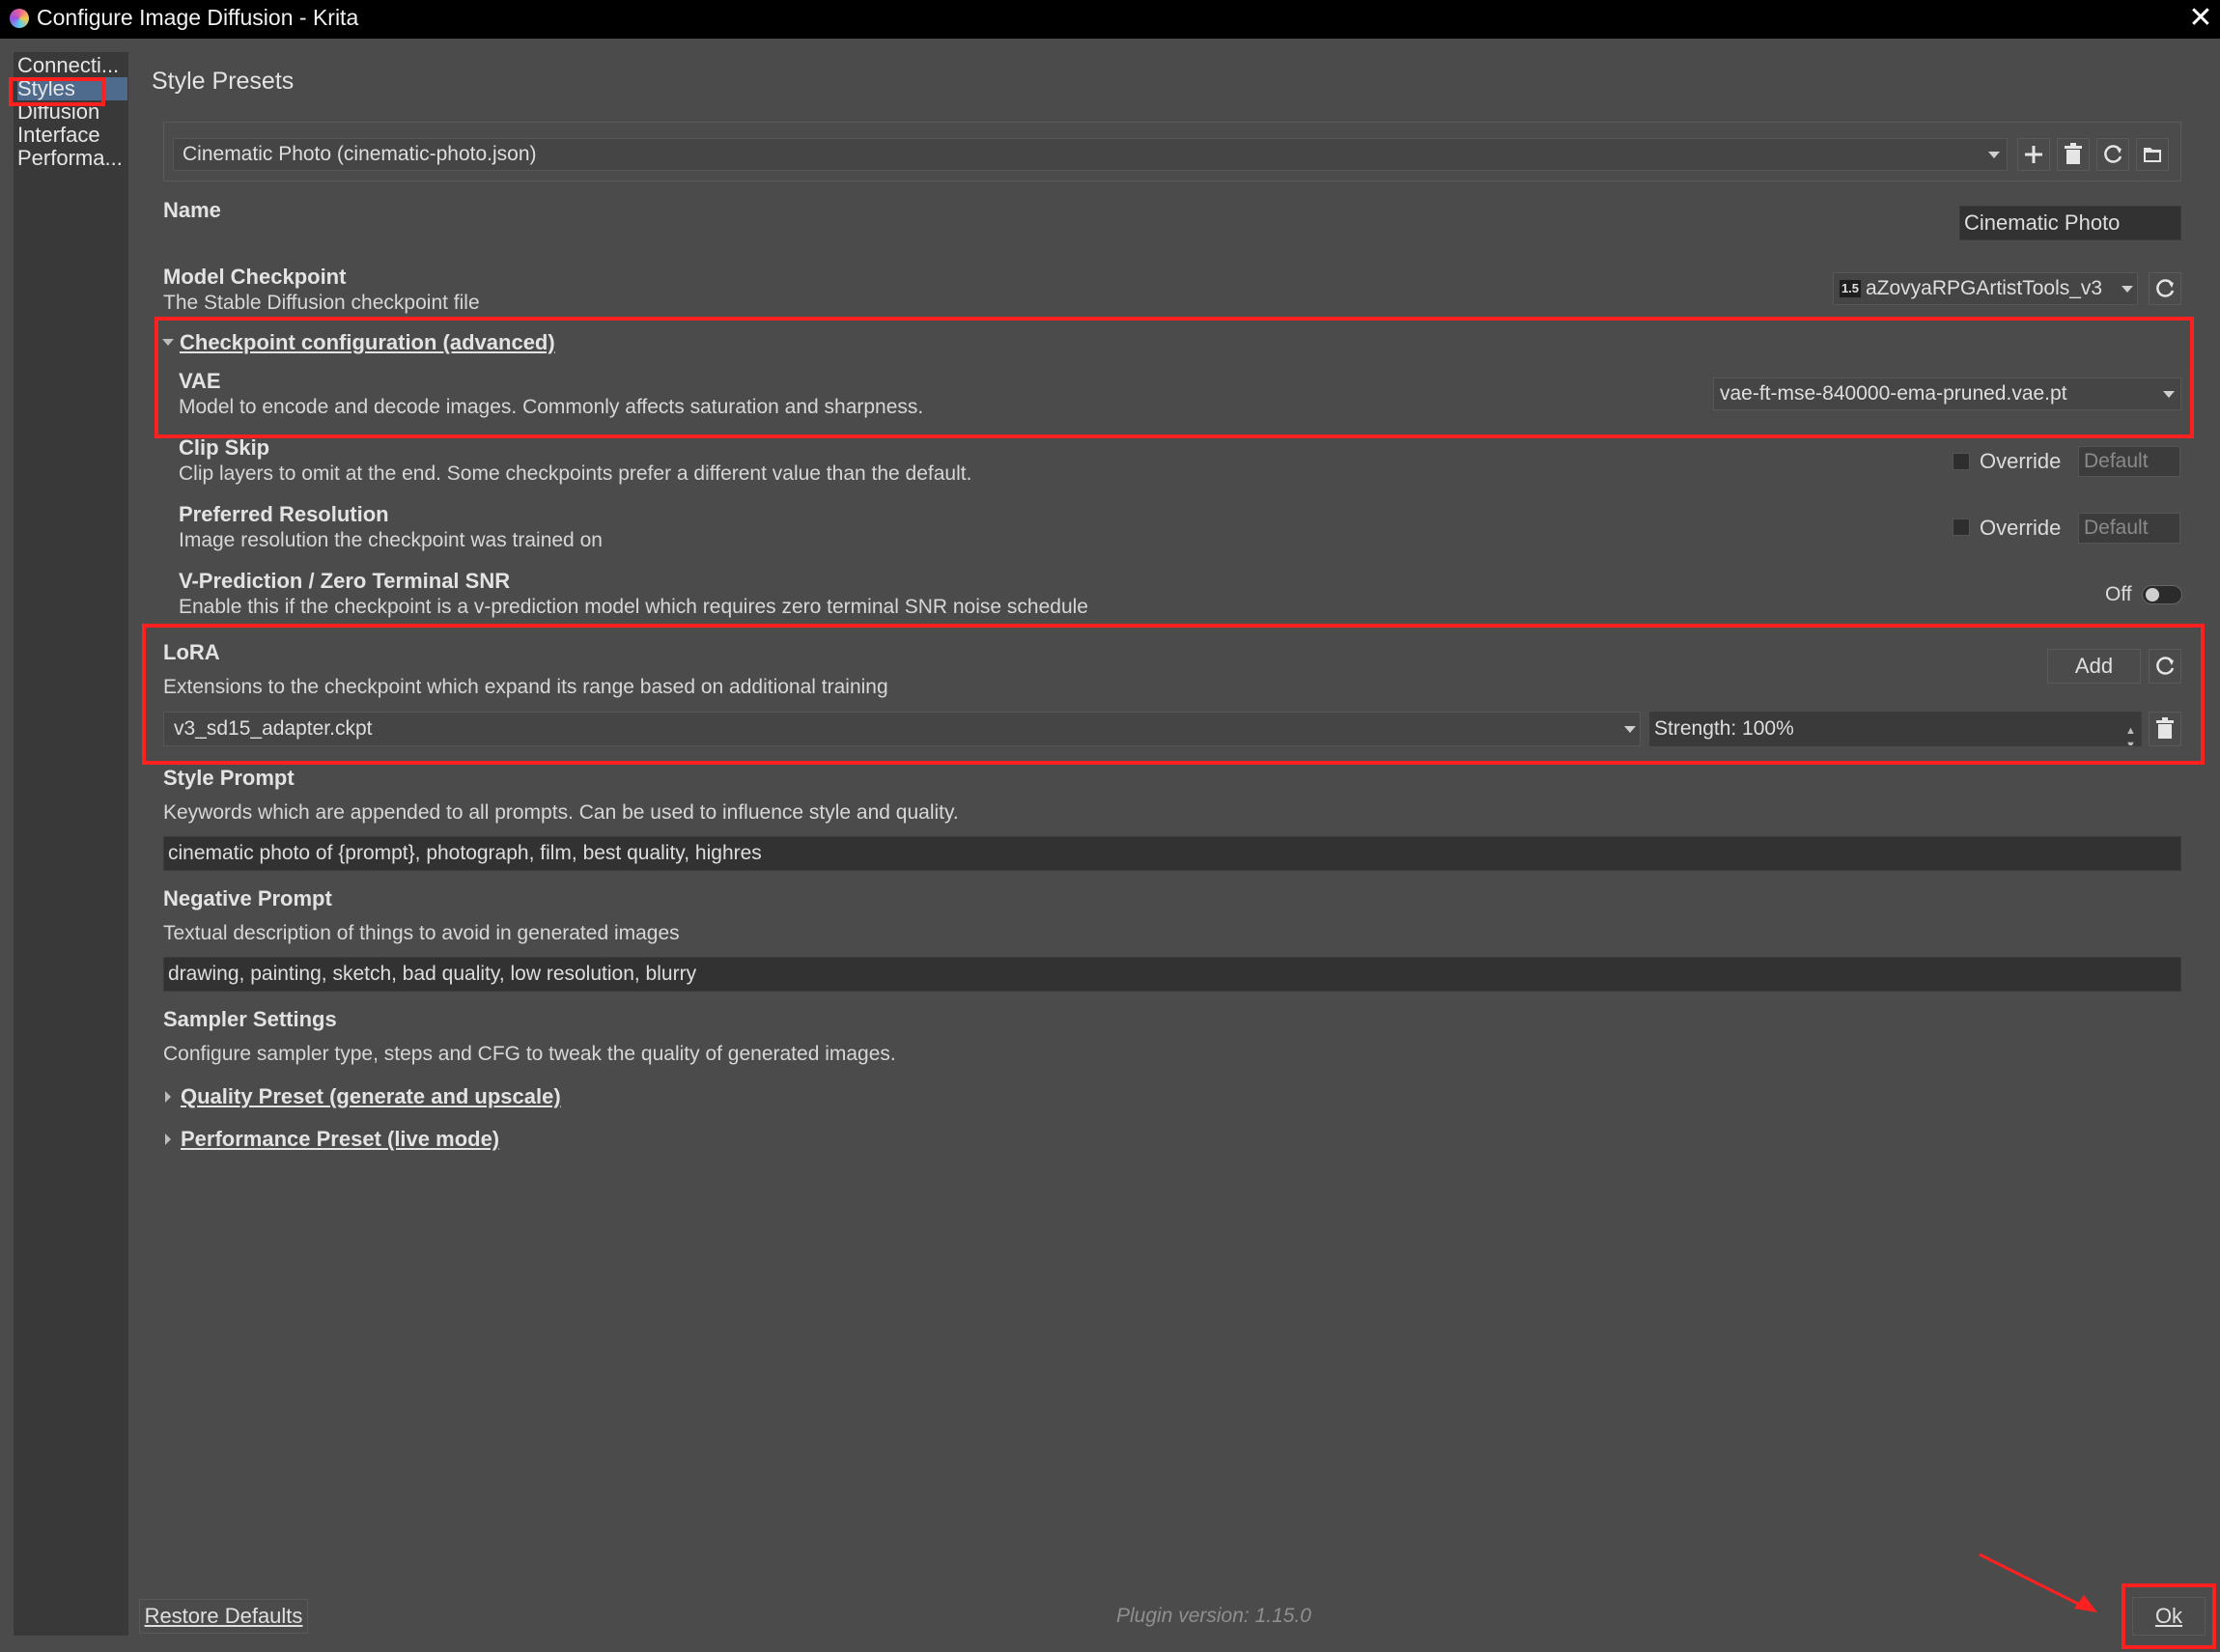 The image size is (2220, 1652). Describe the element at coordinates (345, 581) in the screenshot. I see `vpred-label: V-Prediction / Zero Terminal SNR` at that location.